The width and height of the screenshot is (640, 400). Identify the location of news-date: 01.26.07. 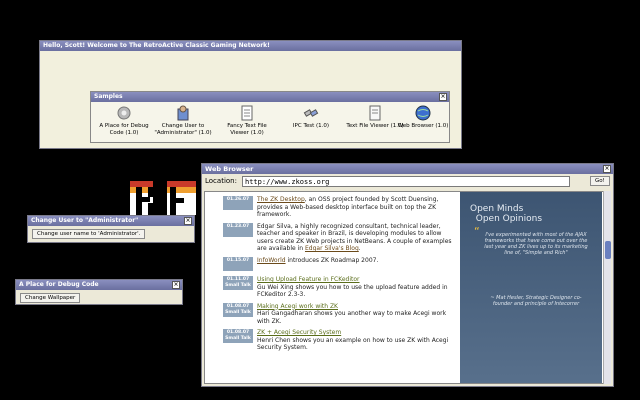
(238, 203).